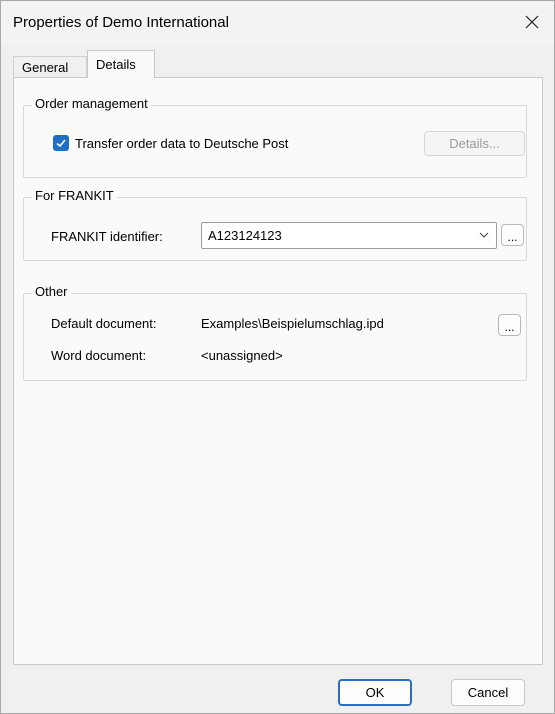 This screenshot has height=714, width=555. What do you see at coordinates (242, 355) in the screenshot?
I see `word-document-value: <unassigned>` at bounding box center [242, 355].